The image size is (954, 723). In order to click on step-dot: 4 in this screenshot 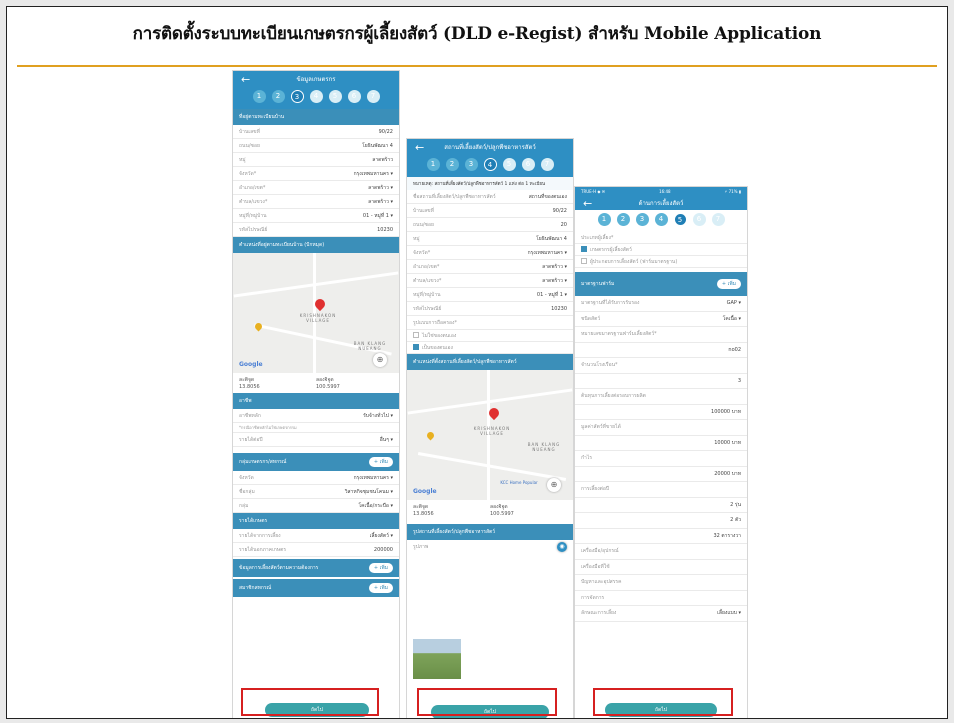, I will do `click(316, 96)`.